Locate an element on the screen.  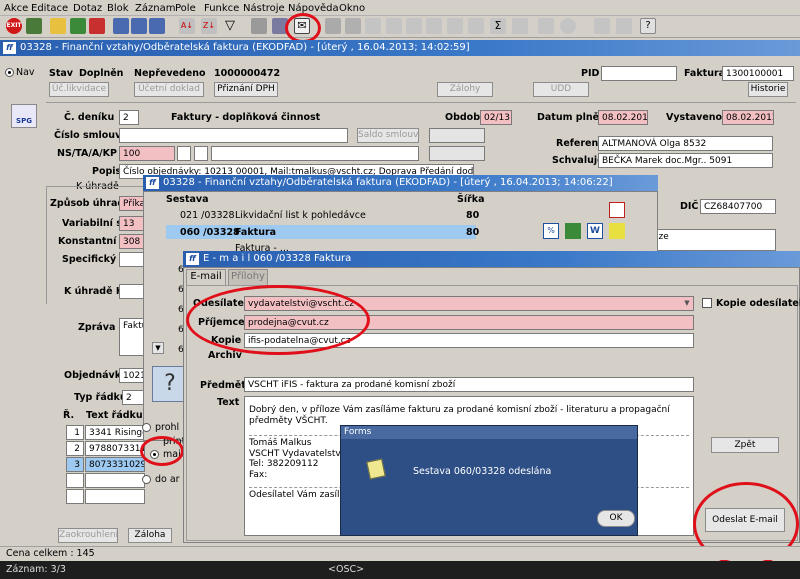
new-record-icon is located at coordinates (58, 26).